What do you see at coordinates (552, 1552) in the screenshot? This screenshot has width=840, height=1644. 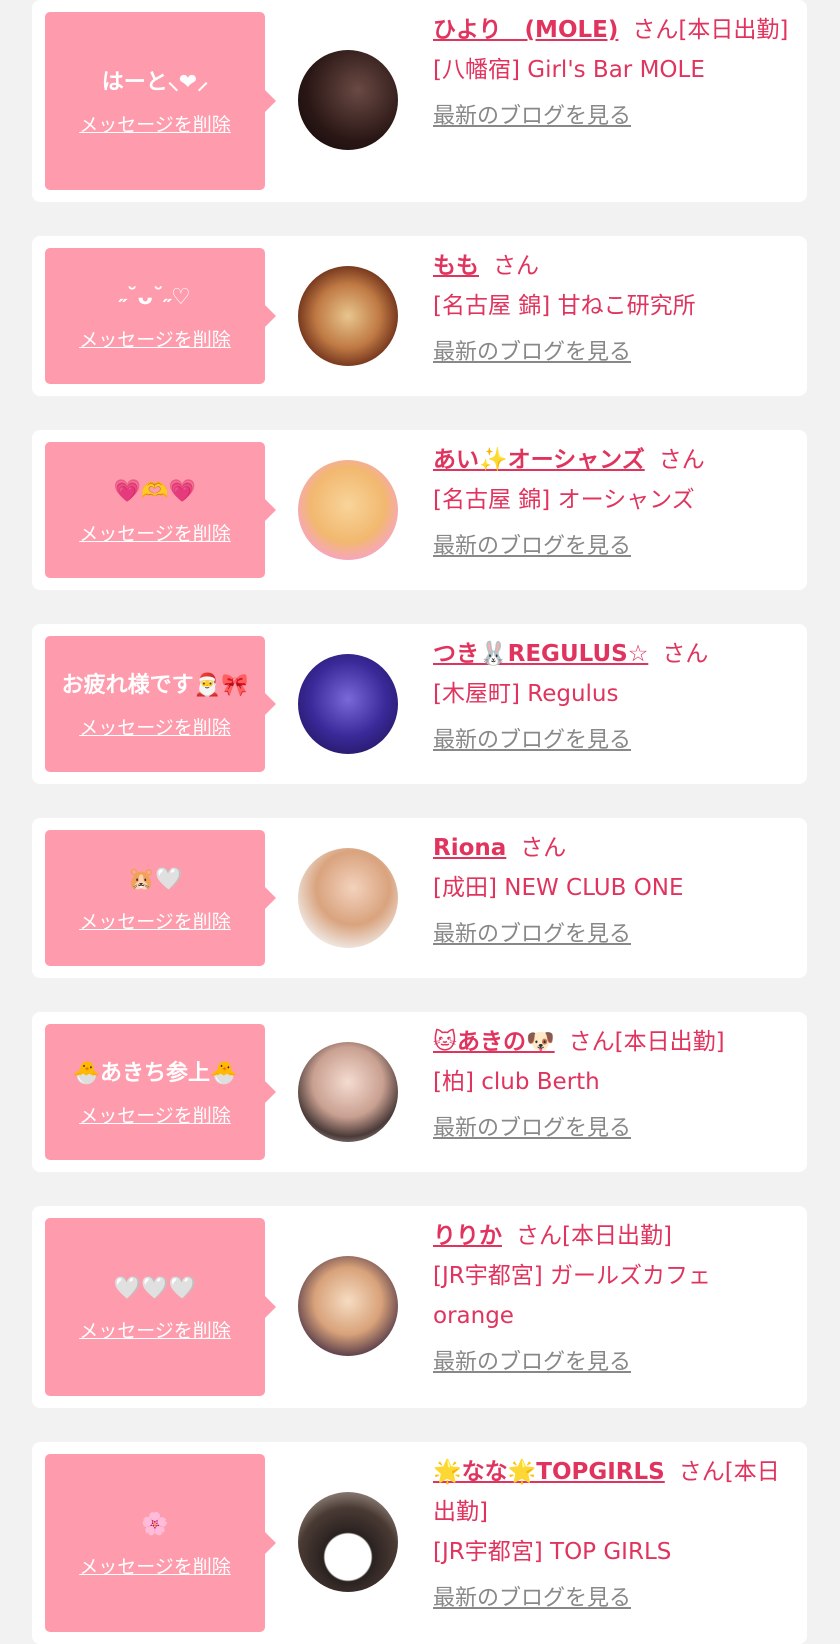 I see `shop-info: [JR宇都宮] TOP GIRLS` at bounding box center [552, 1552].